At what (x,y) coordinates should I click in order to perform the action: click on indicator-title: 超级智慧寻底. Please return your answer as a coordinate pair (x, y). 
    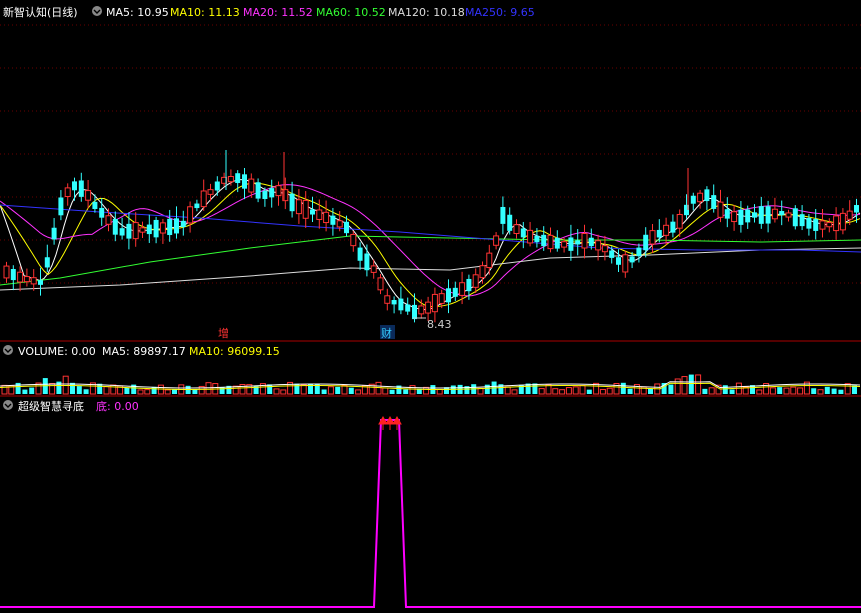
    Looking at the image, I should click on (51, 406).